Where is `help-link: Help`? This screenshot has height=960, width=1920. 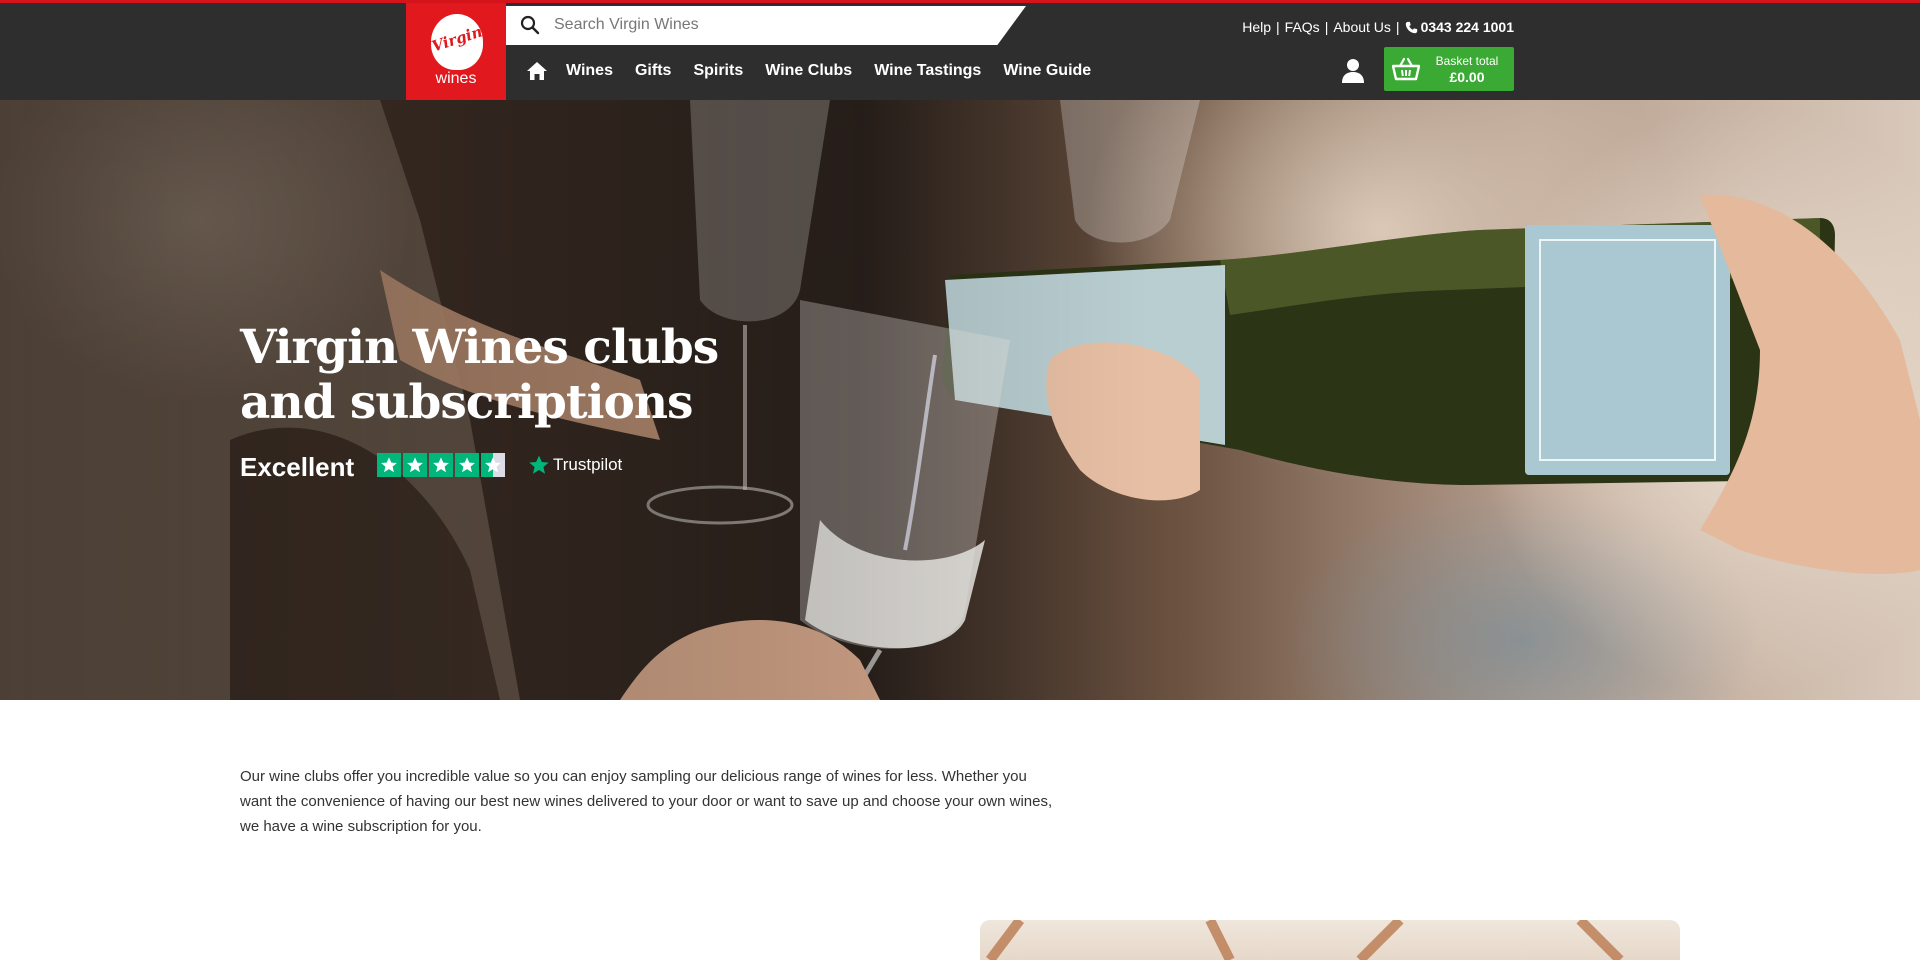
help-link: Help is located at coordinates (1256, 27).